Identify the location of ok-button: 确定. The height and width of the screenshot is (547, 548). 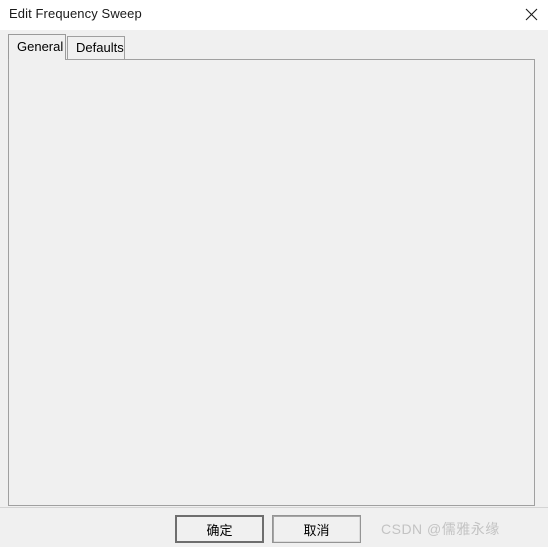
(219, 529).